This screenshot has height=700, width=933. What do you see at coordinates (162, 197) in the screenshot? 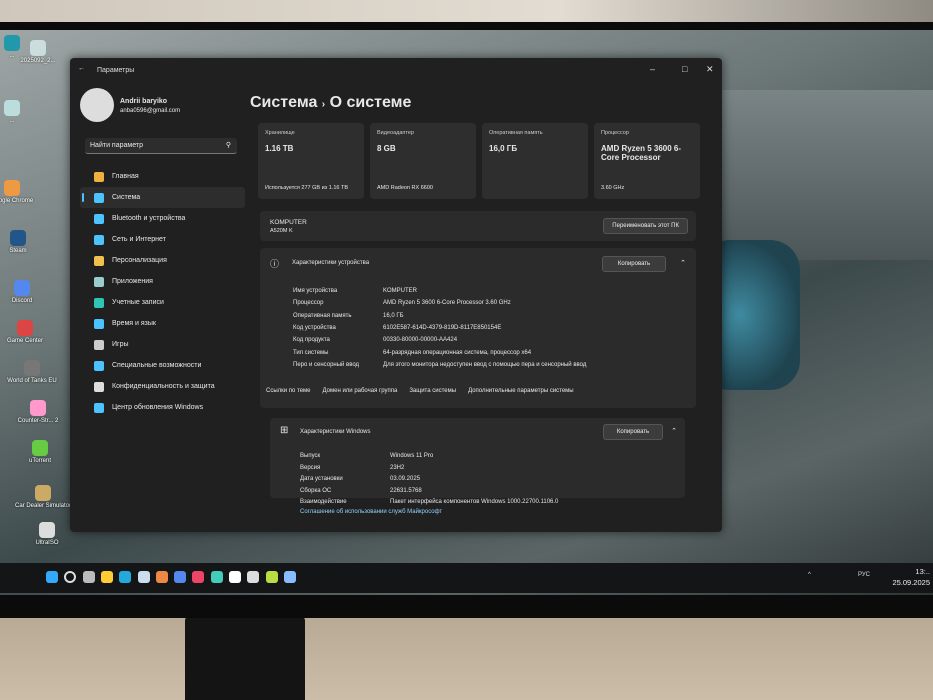
I see `sidebar-item: Система` at bounding box center [162, 197].